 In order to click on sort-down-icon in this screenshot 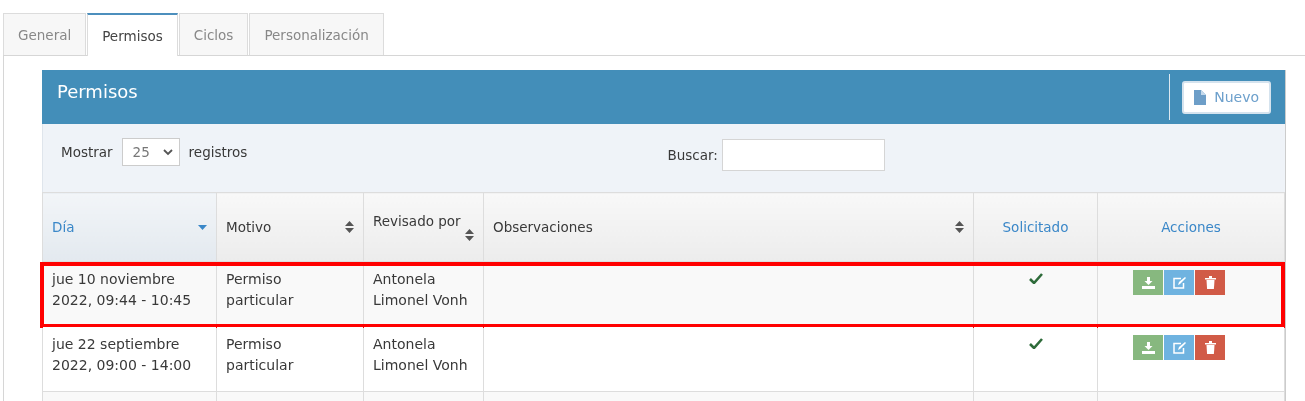, I will do `click(202, 227)`.